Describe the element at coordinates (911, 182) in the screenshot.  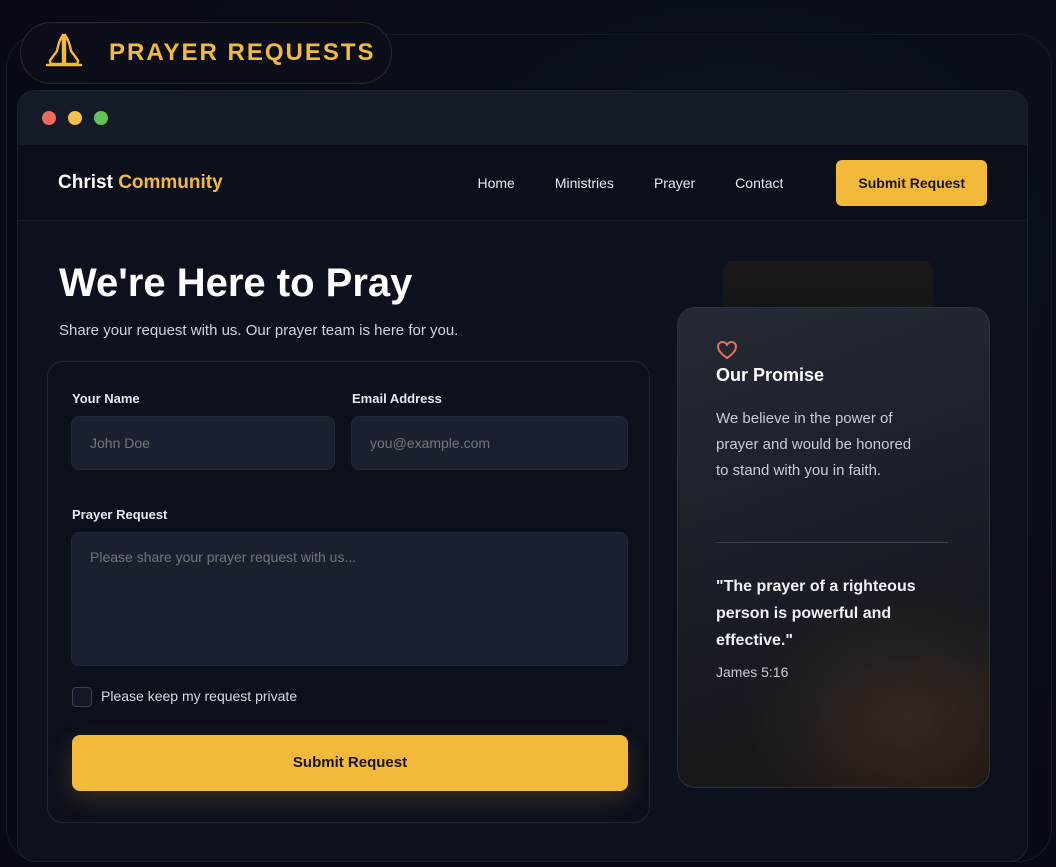
I see `nav-submit-request-button: Submit Request` at that location.